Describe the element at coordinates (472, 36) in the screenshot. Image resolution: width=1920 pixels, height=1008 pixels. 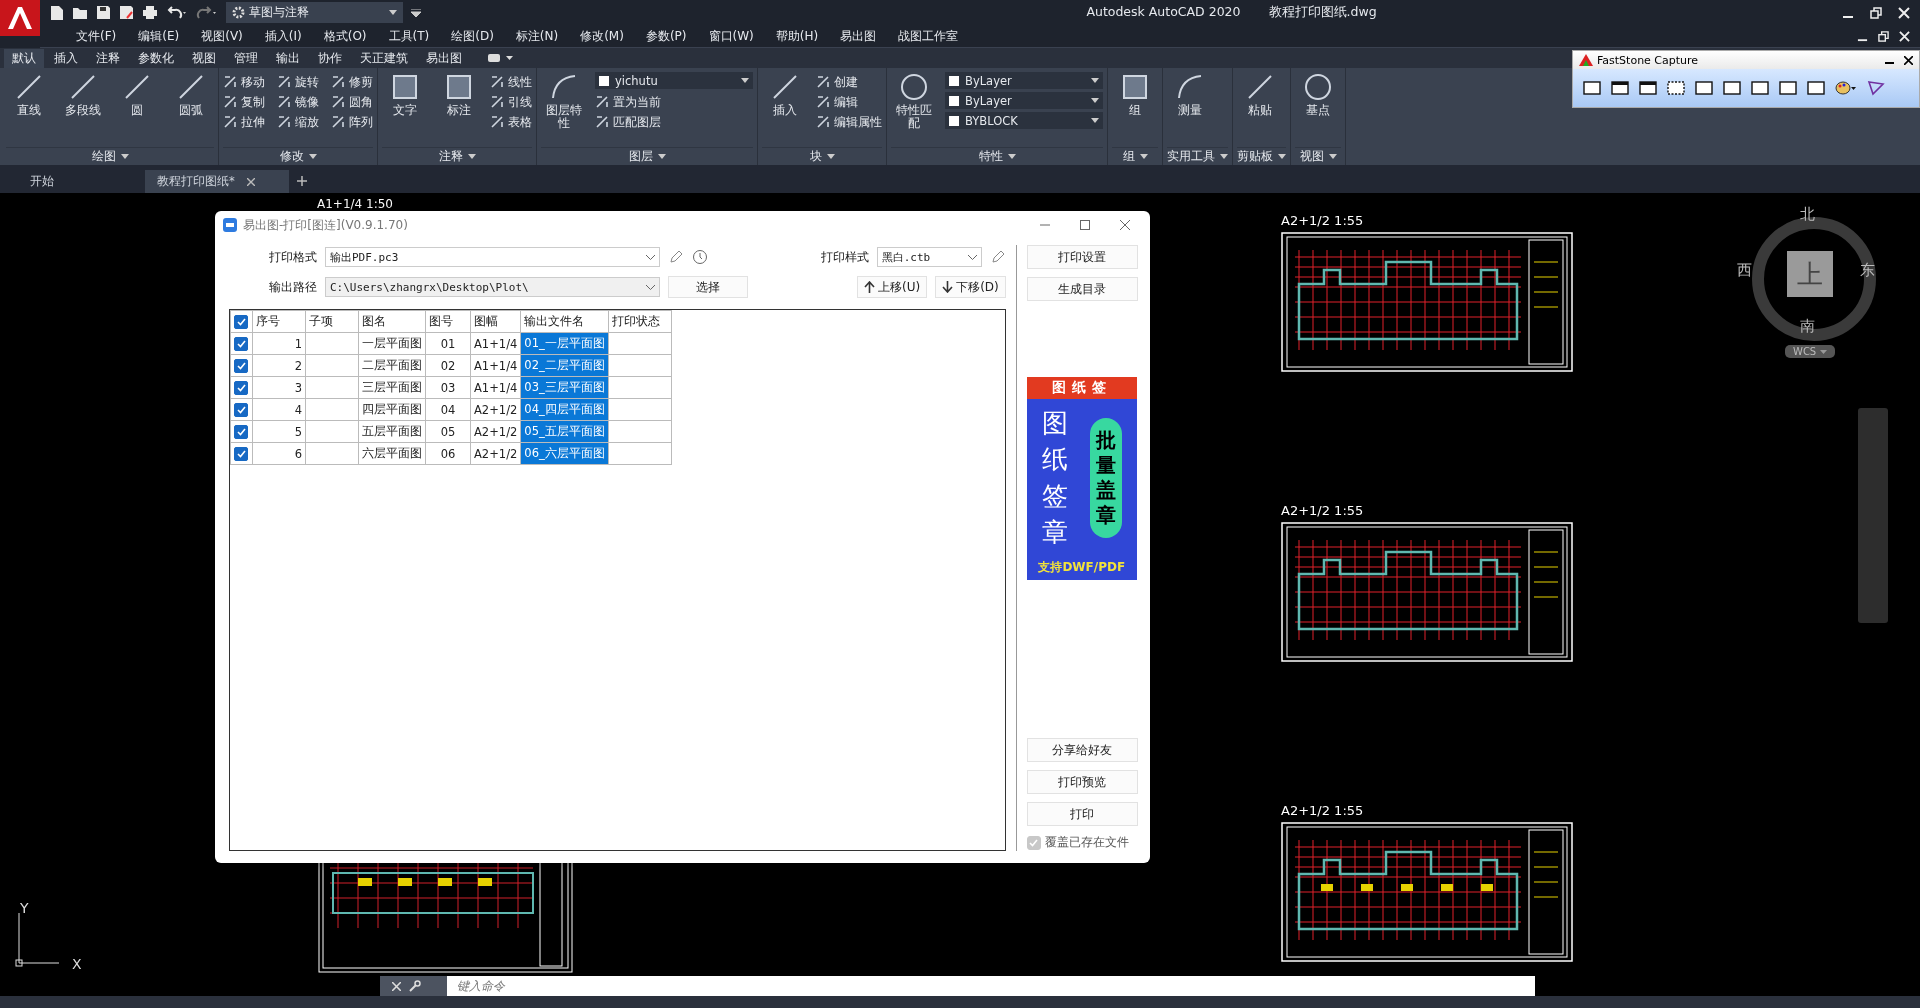
I see `menu-item: 绘图(D)` at that location.